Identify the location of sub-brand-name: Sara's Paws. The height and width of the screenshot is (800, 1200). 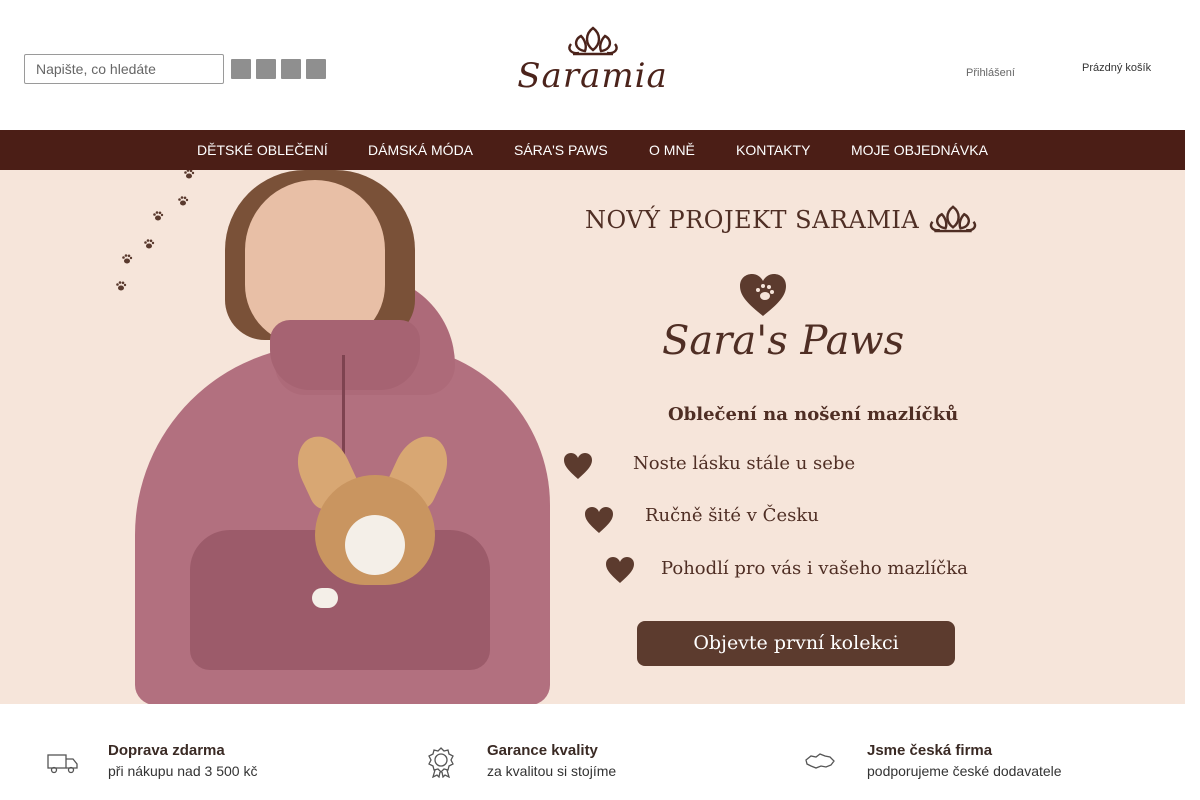
(783, 341).